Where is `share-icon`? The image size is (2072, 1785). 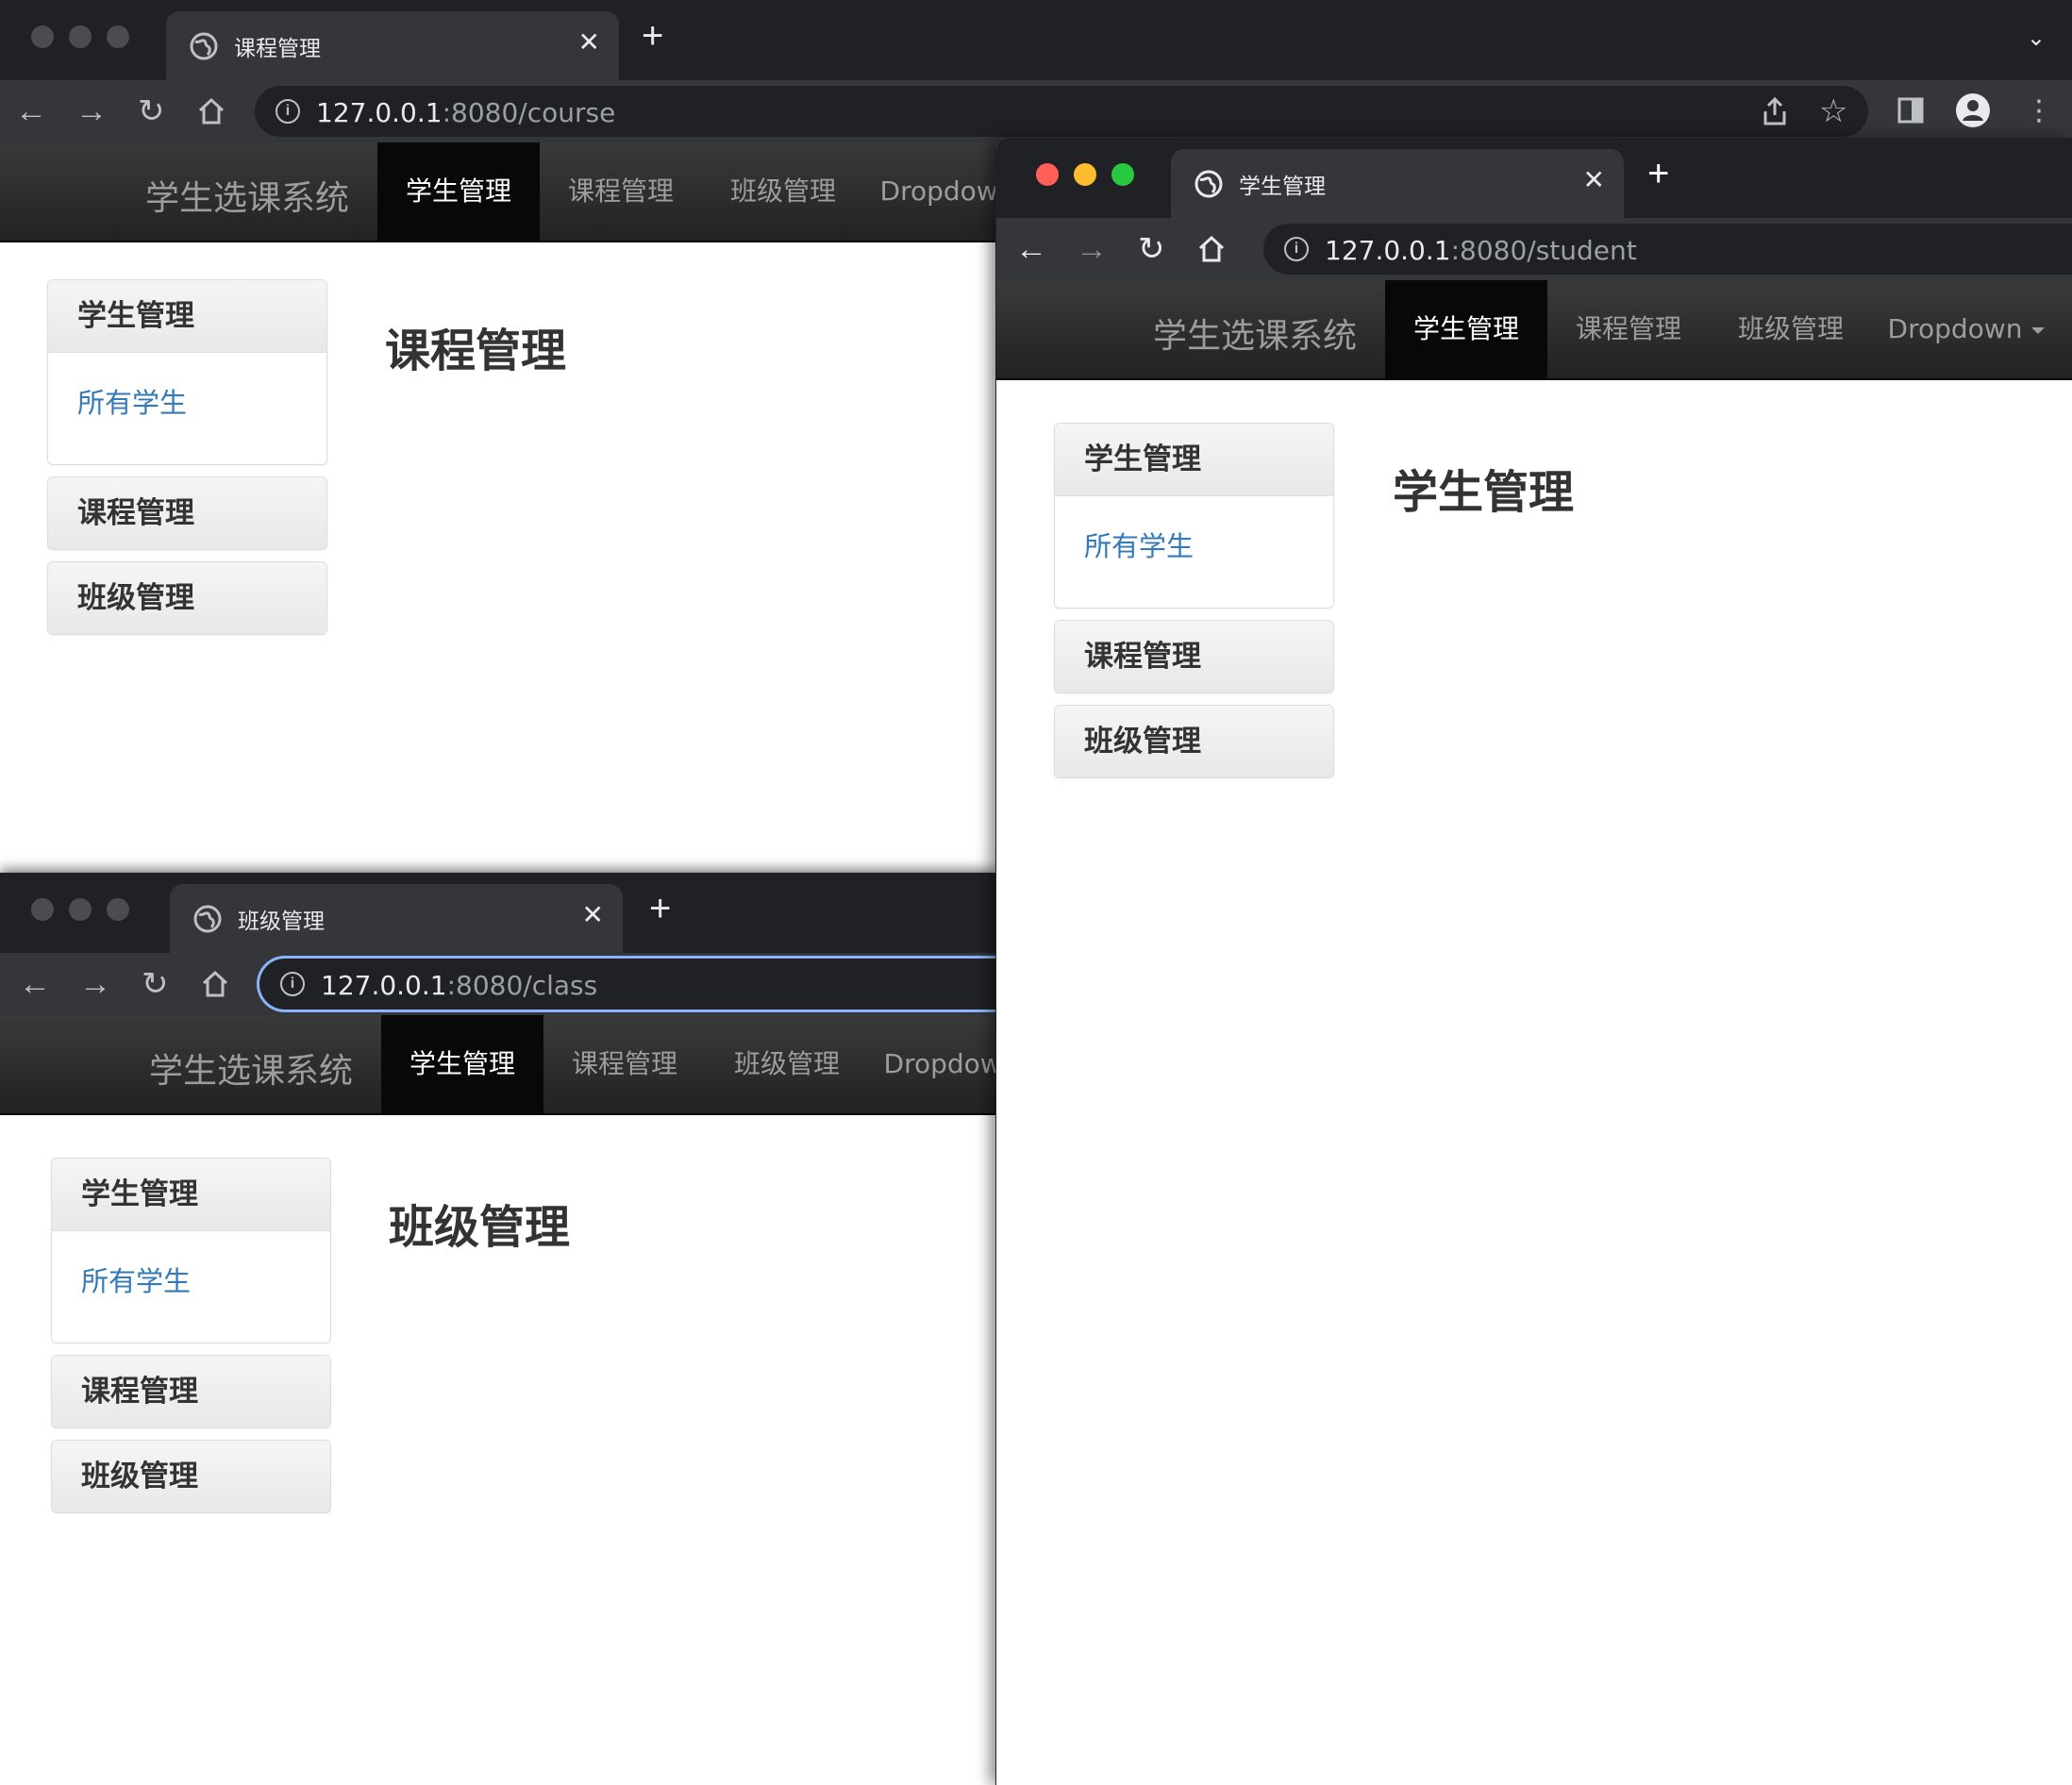 share-icon is located at coordinates (1775, 111).